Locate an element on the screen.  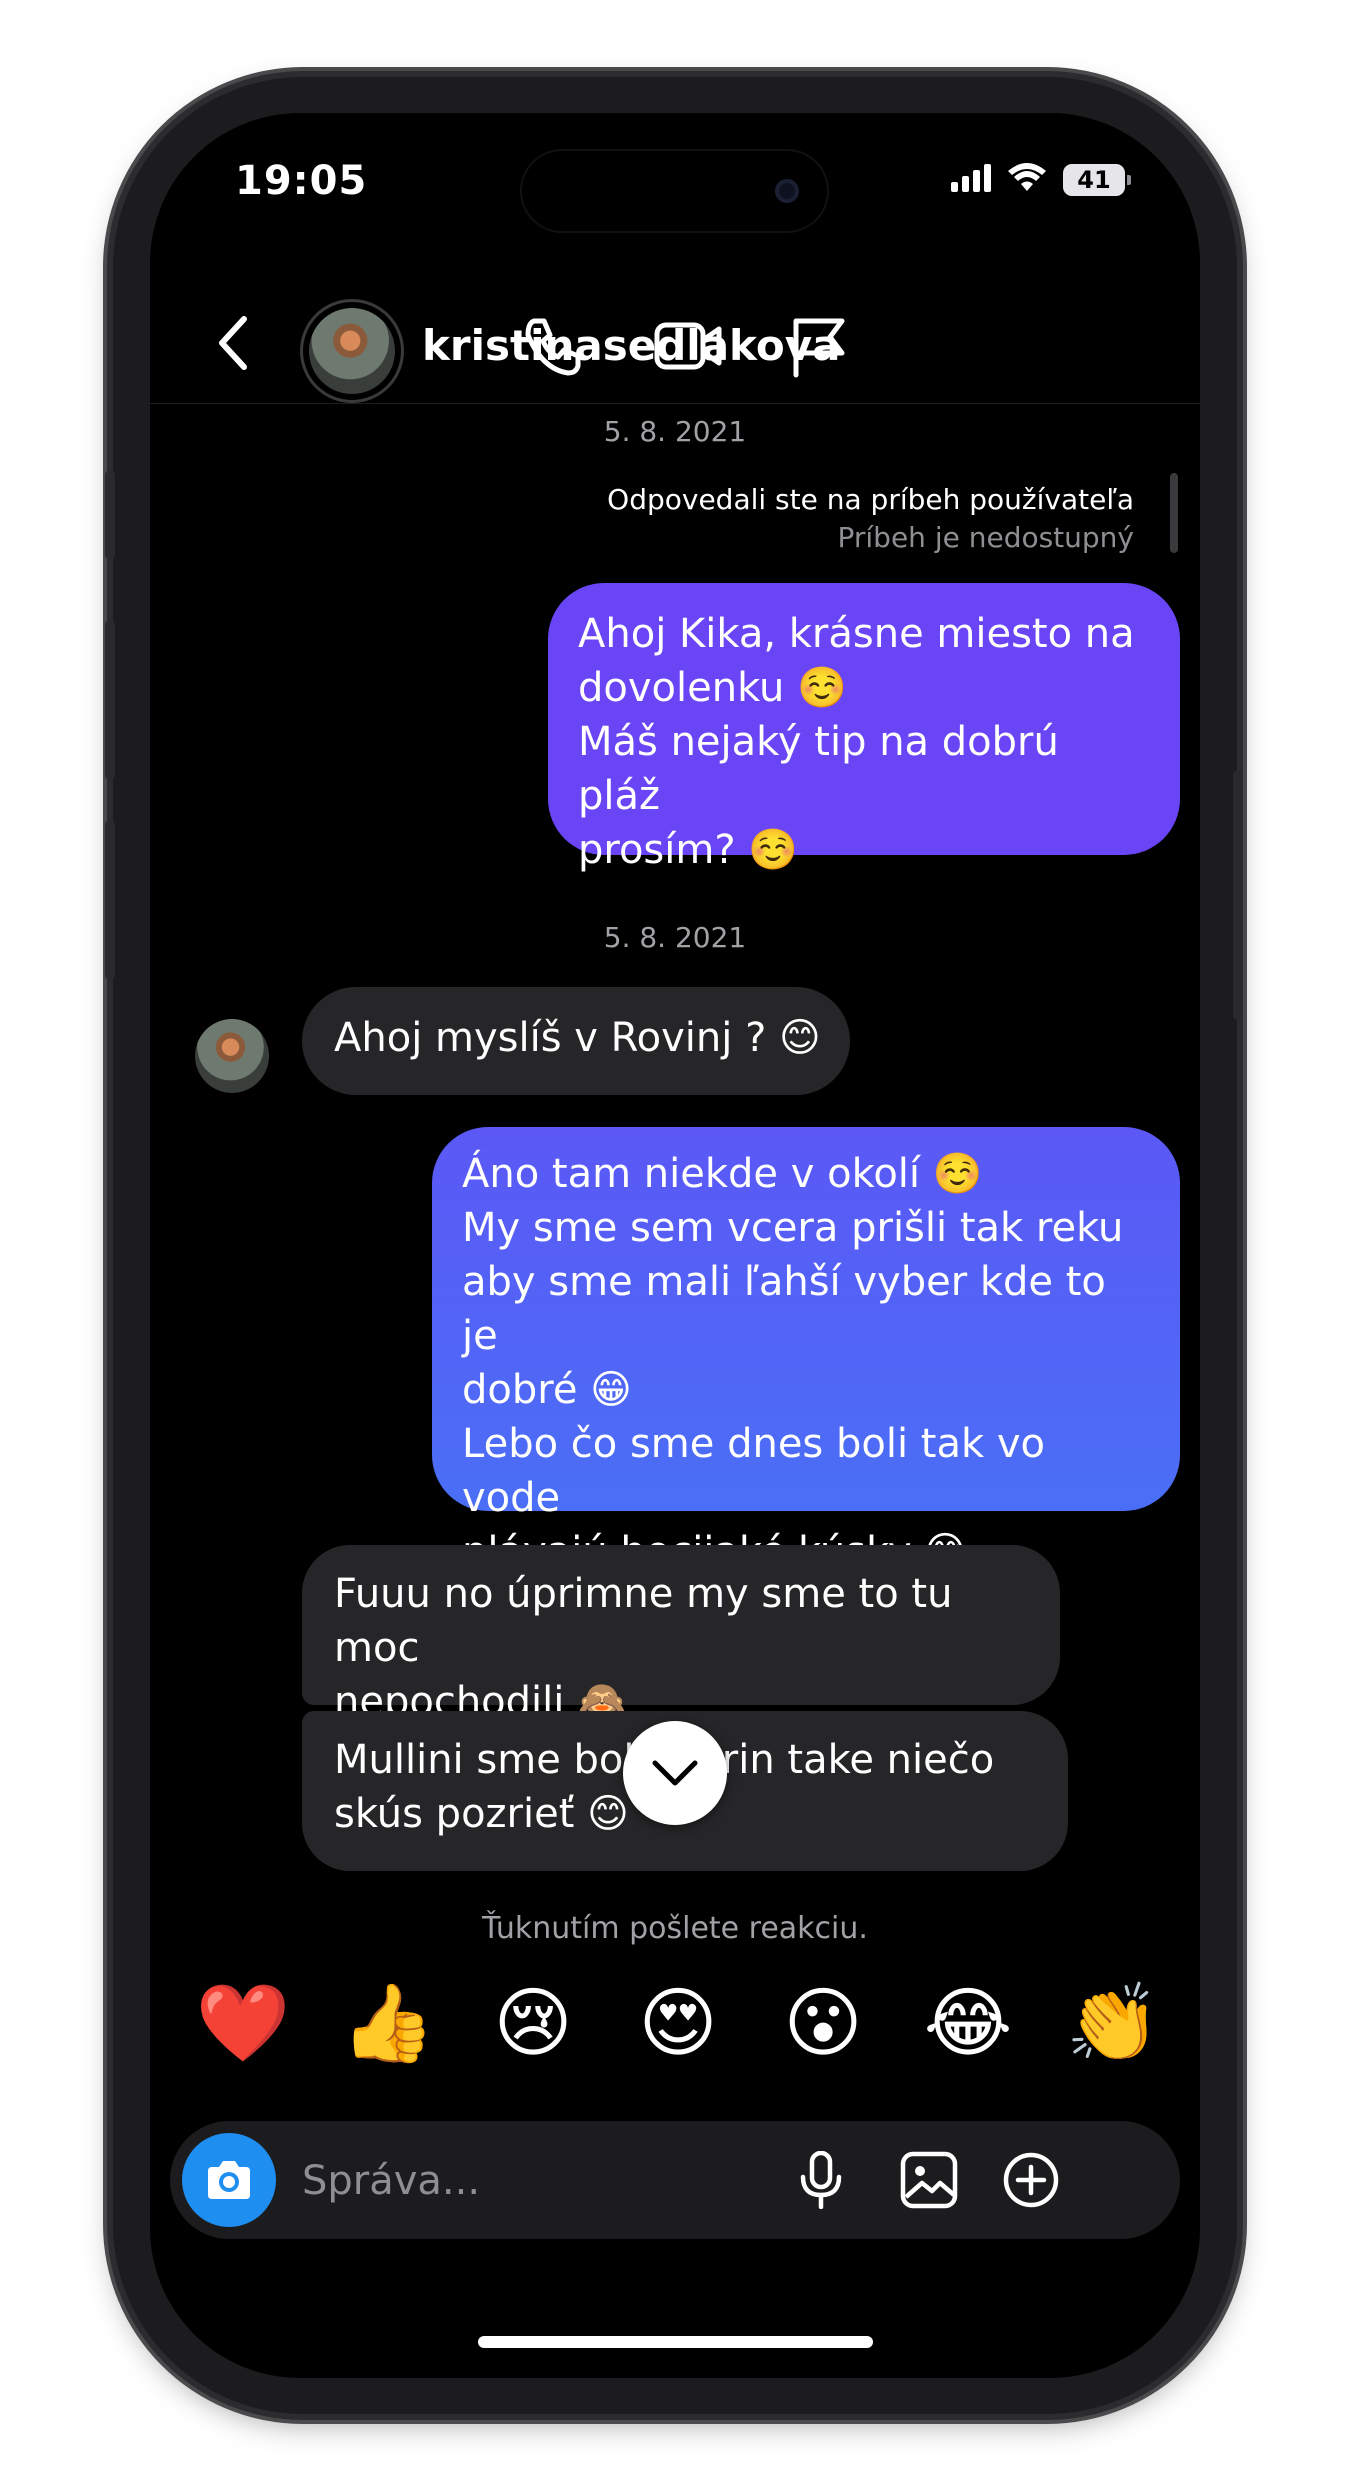
microphone-icon is located at coordinates (821, 2180).